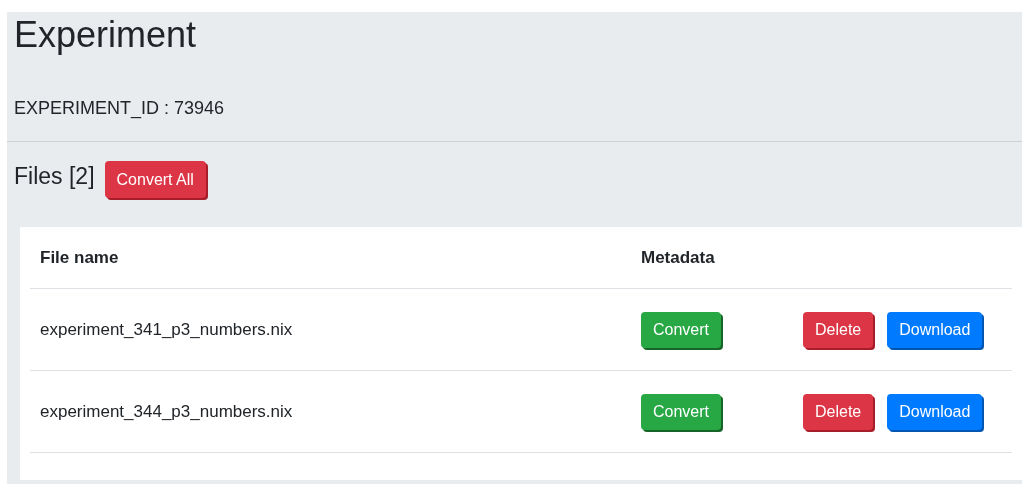 The width and height of the screenshot is (1022, 484). Describe the element at coordinates (166, 329) in the screenshot. I see `file-name: experiment_341_p3_numbers.nix` at that location.